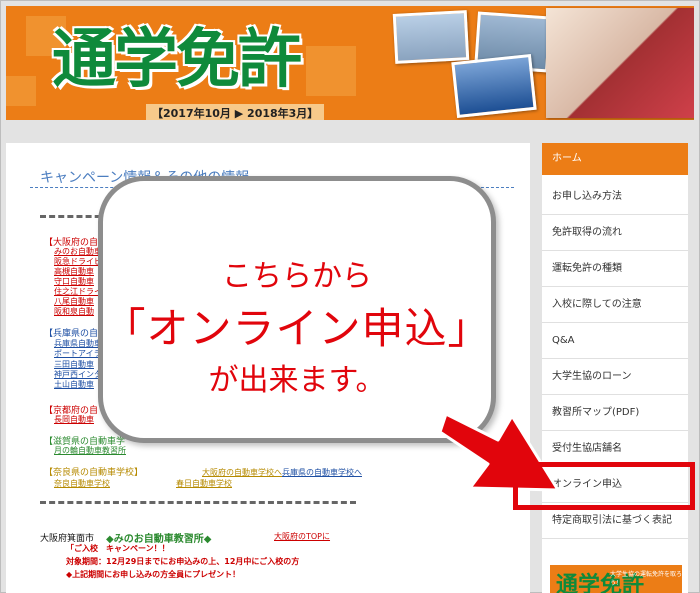 The height and width of the screenshot is (593, 700). What do you see at coordinates (177, 60) in the screenshot?
I see `banner-title: 通学免許` at bounding box center [177, 60].